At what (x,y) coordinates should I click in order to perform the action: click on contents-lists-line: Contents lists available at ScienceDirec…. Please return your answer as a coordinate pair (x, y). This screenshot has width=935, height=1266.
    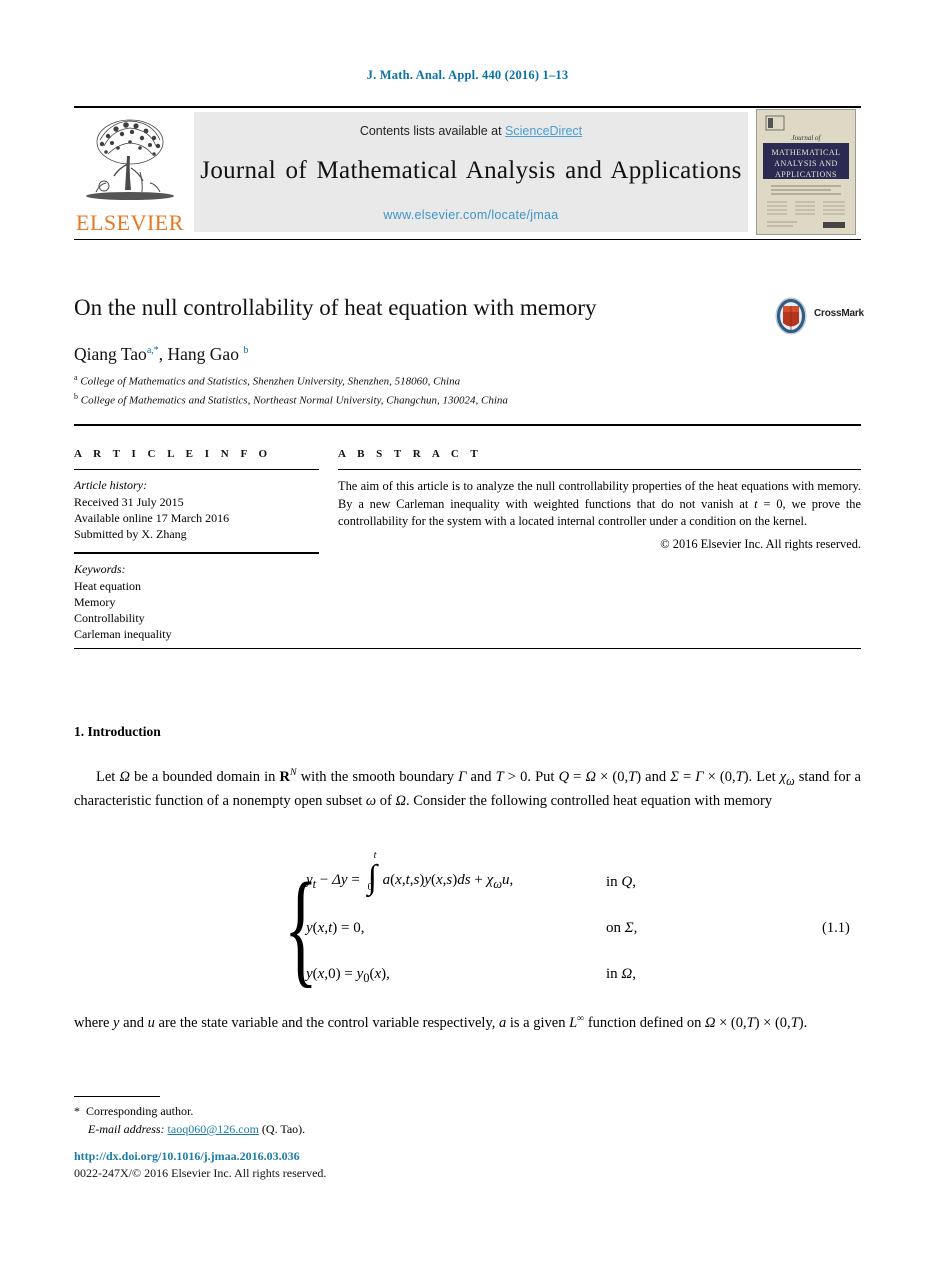
    Looking at the image, I should click on (471, 131).